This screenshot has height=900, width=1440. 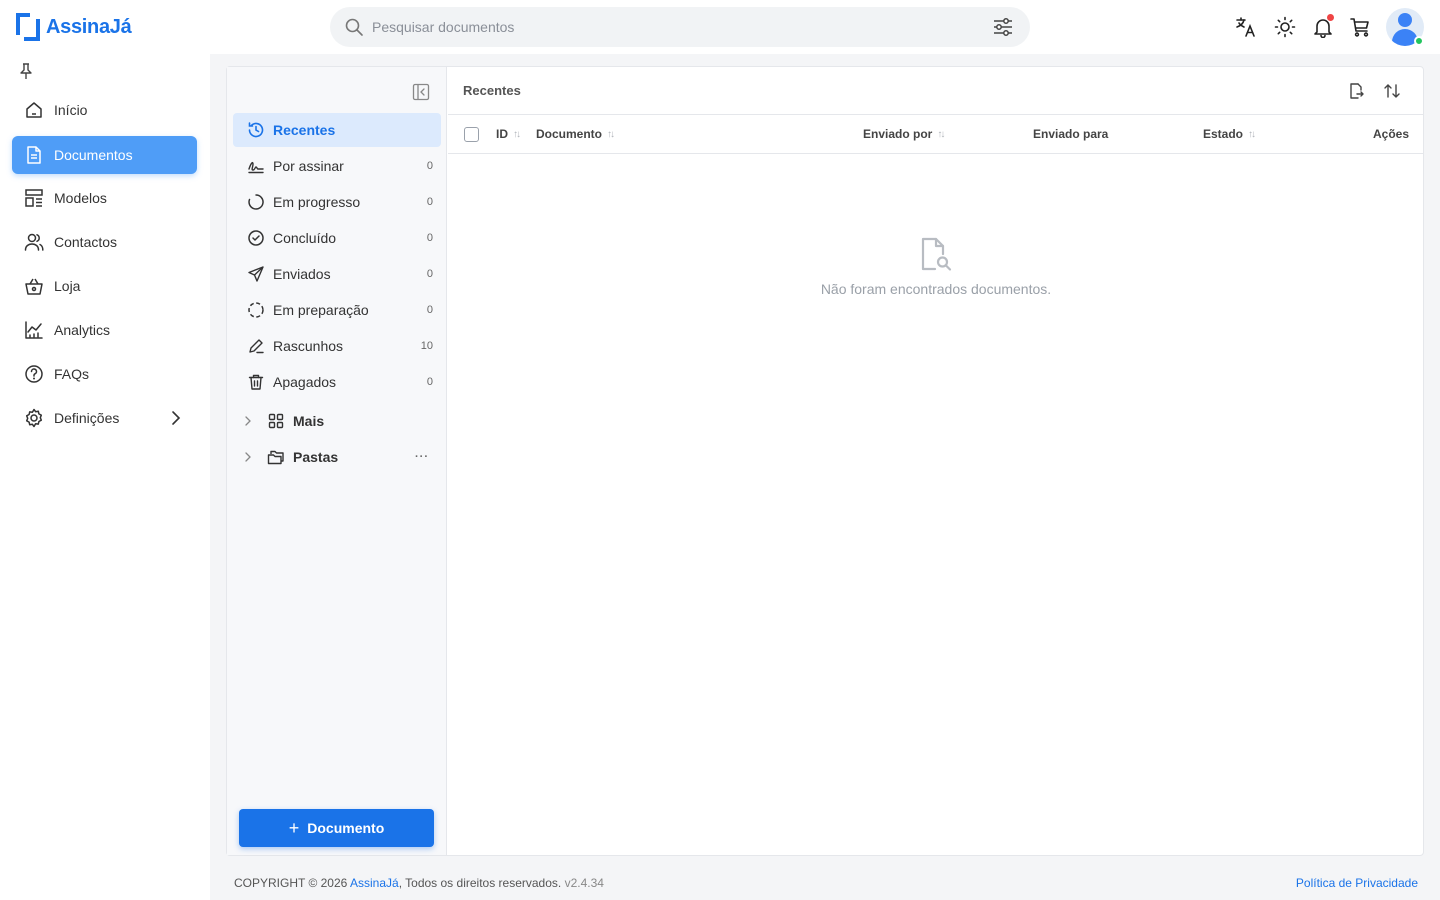 I want to click on sidebar-item-label: Documentos, so click(x=93, y=155).